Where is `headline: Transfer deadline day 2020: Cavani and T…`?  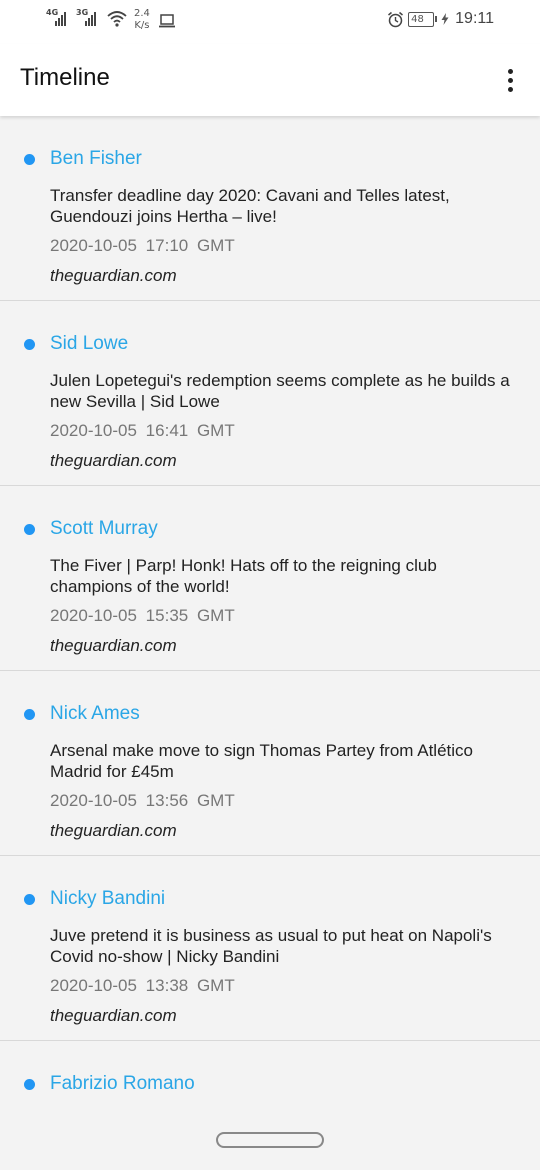 headline: Transfer deadline day 2020: Cavani and T… is located at coordinates (250, 206).